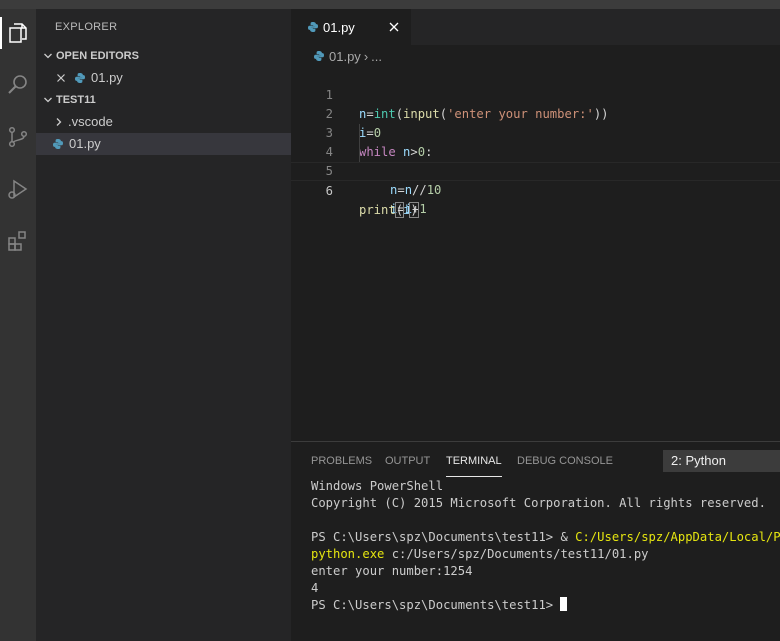 The image size is (780, 641). What do you see at coordinates (163, 100) in the screenshot?
I see `folder-header: TEST11` at bounding box center [163, 100].